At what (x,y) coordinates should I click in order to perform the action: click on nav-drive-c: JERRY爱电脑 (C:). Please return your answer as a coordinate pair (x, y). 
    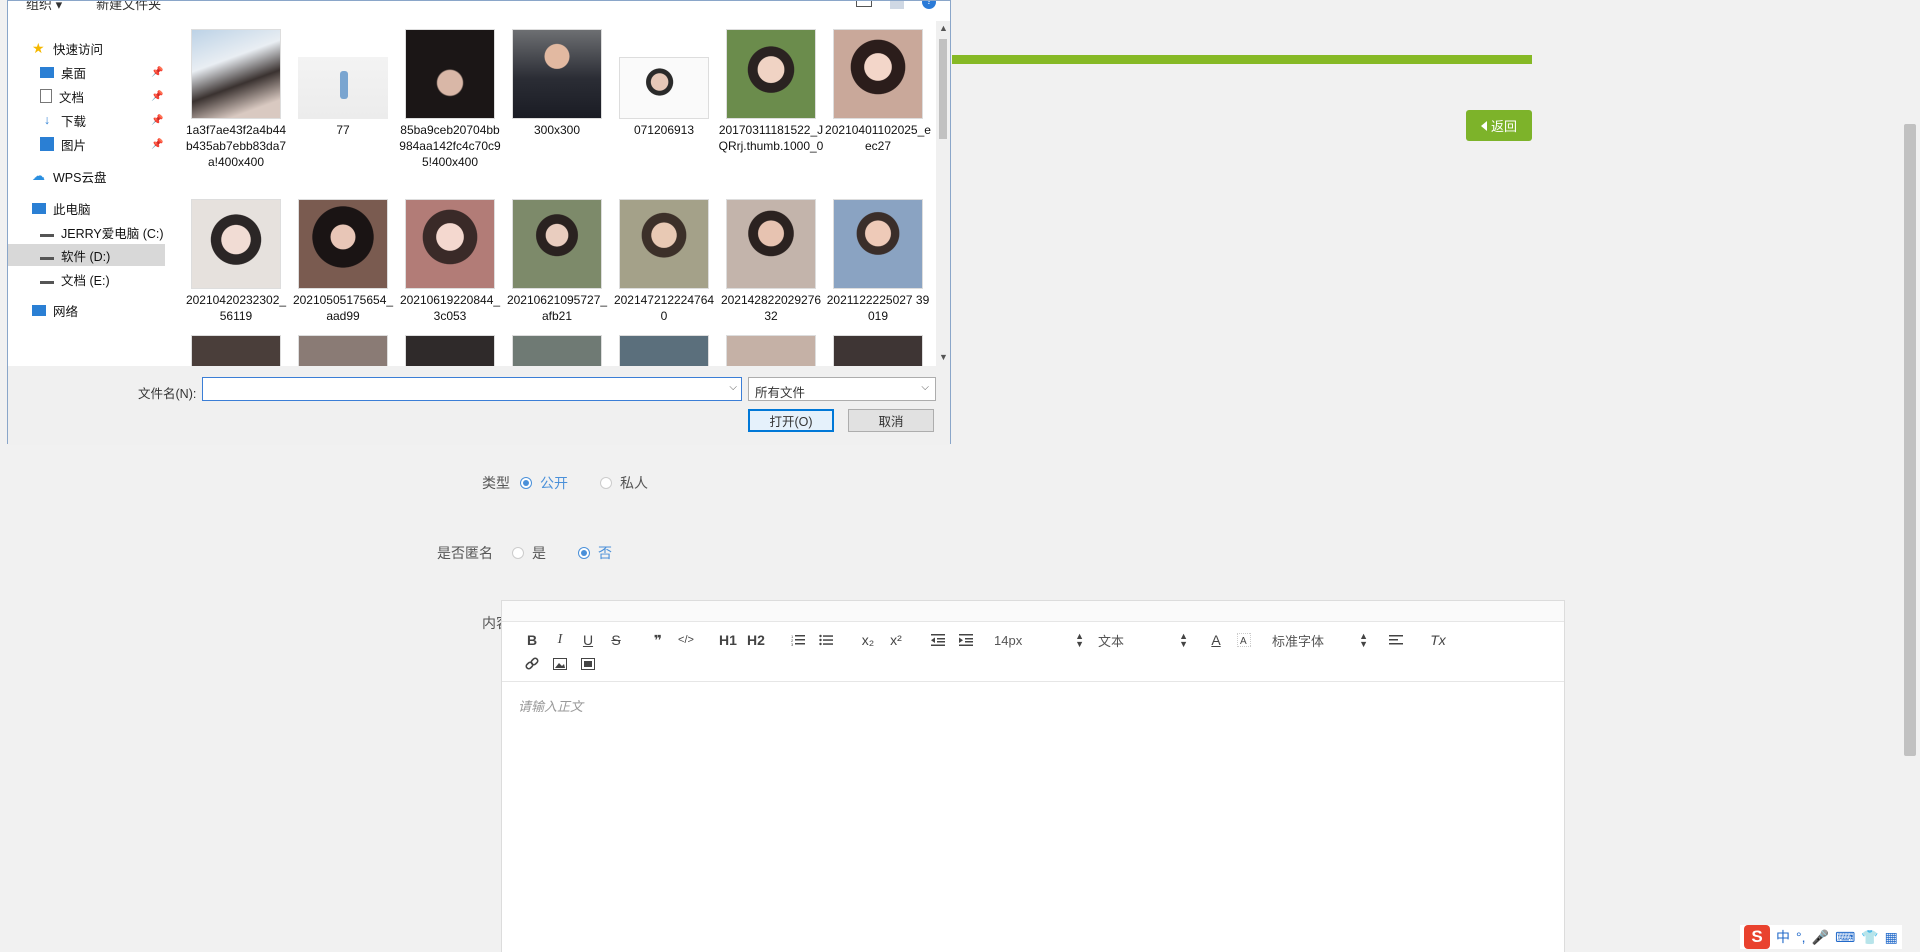
    Looking at the image, I should click on (102, 232).